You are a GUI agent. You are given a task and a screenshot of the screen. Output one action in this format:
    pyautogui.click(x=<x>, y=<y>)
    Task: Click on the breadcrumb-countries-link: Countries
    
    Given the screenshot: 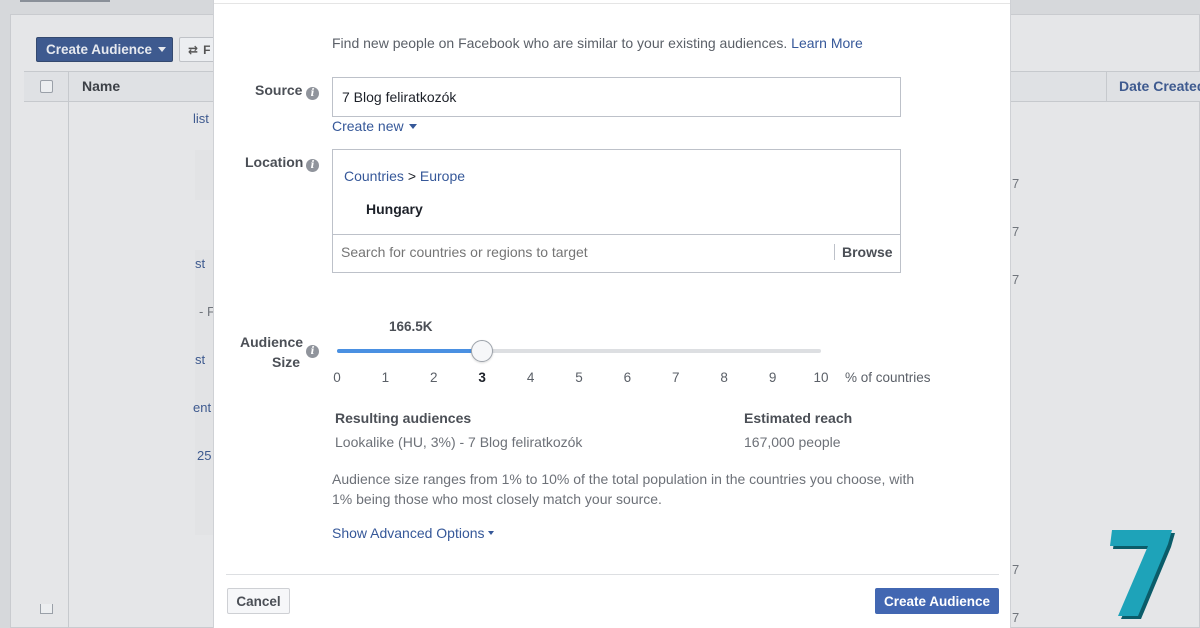 What is the action you would take?
    pyautogui.click(x=374, y=176)
    